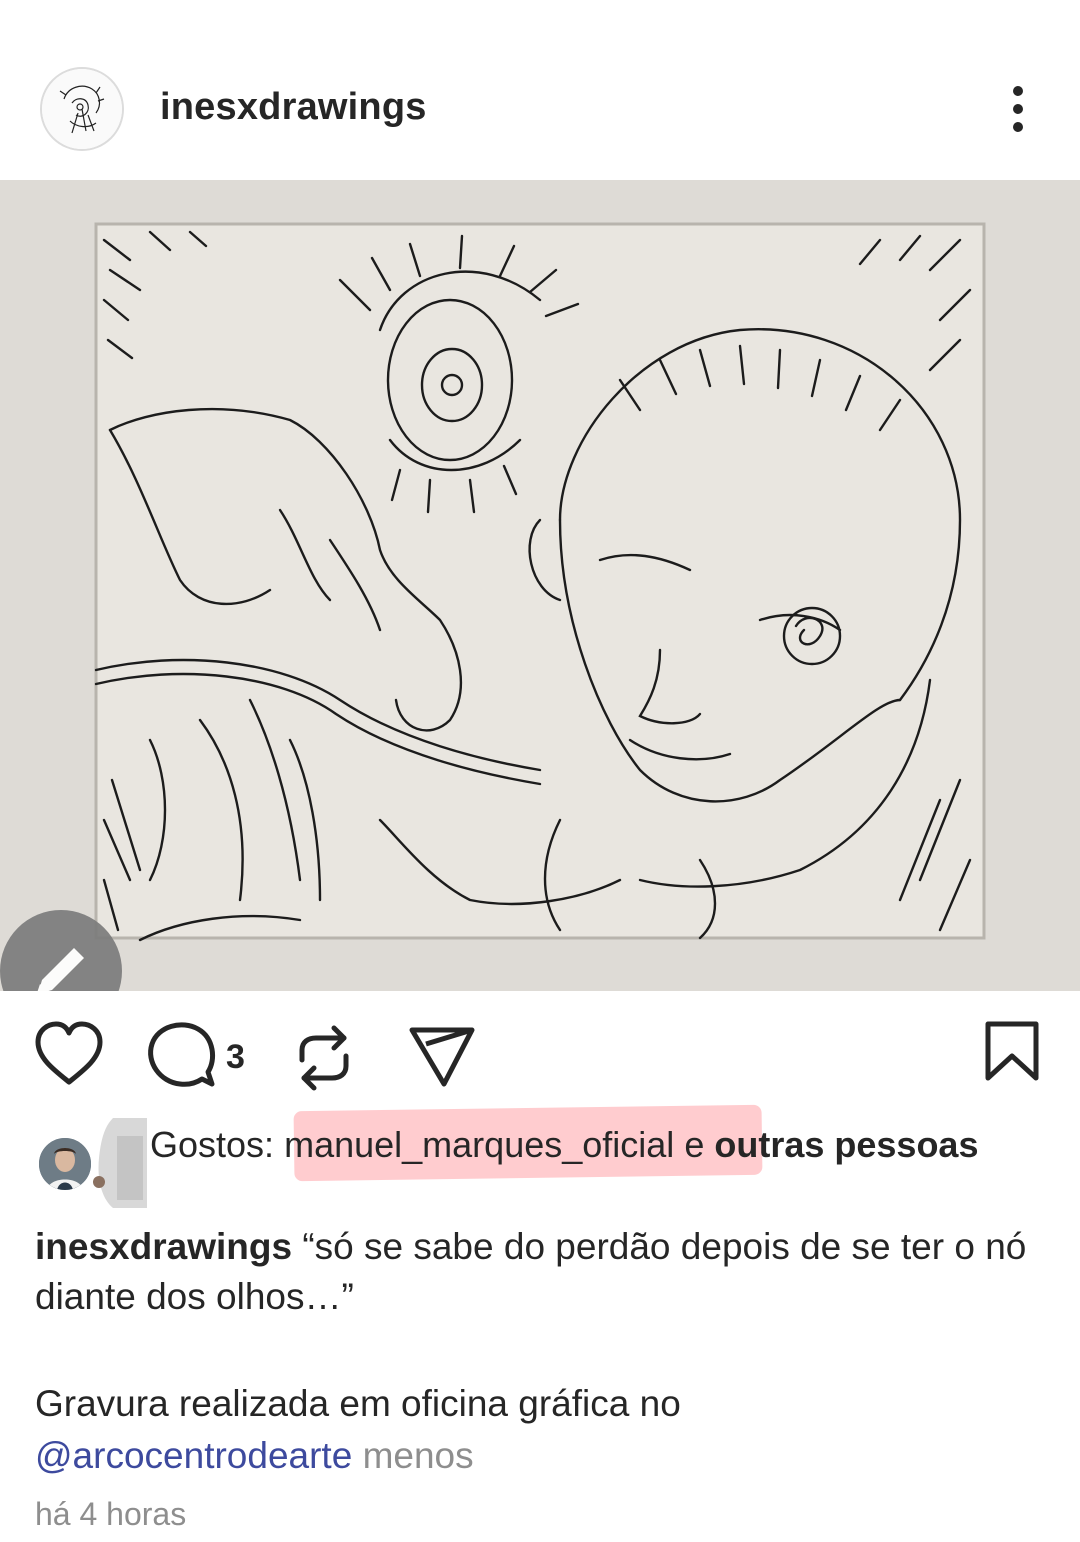  What do you see at coordinates (69, 1053) in the screenshot?
I see `heart-icon` at bounding box center [69, 1053].